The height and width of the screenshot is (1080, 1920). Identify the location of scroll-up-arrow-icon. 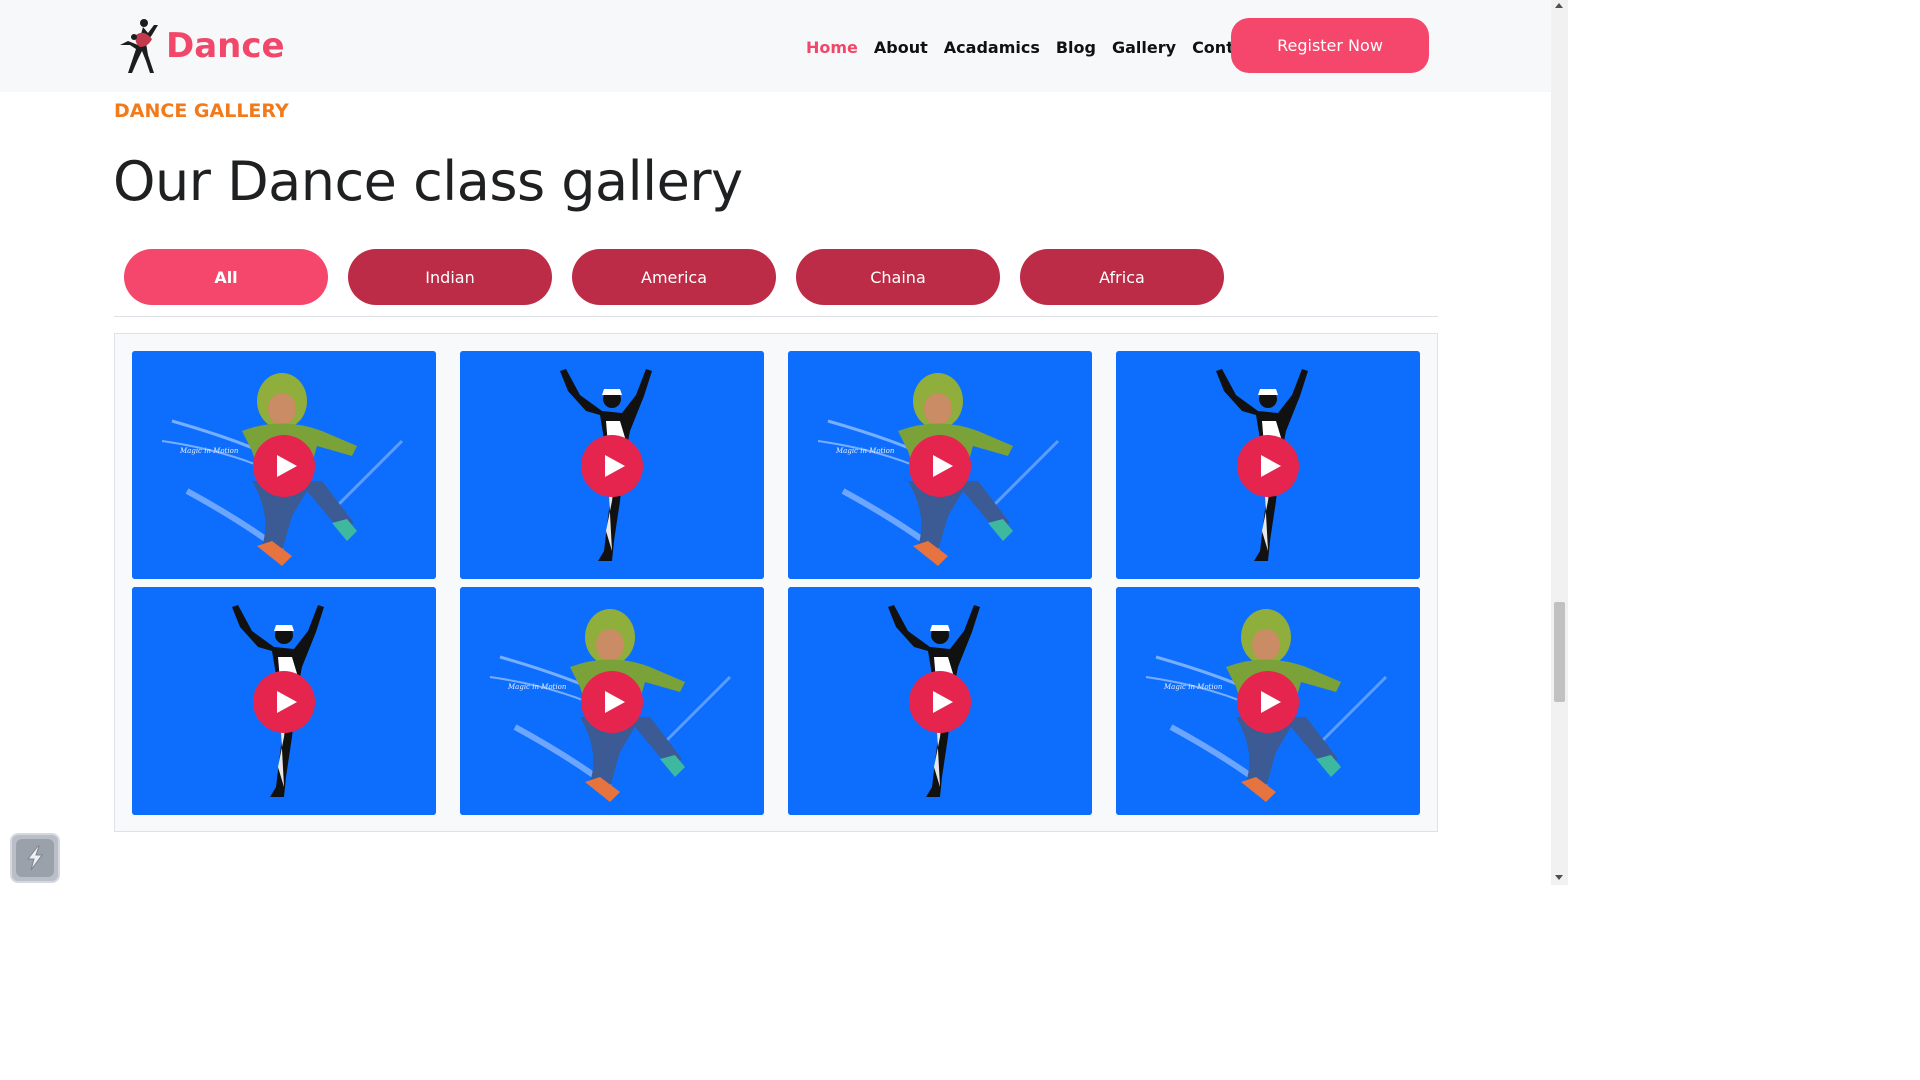
(1559, 5).